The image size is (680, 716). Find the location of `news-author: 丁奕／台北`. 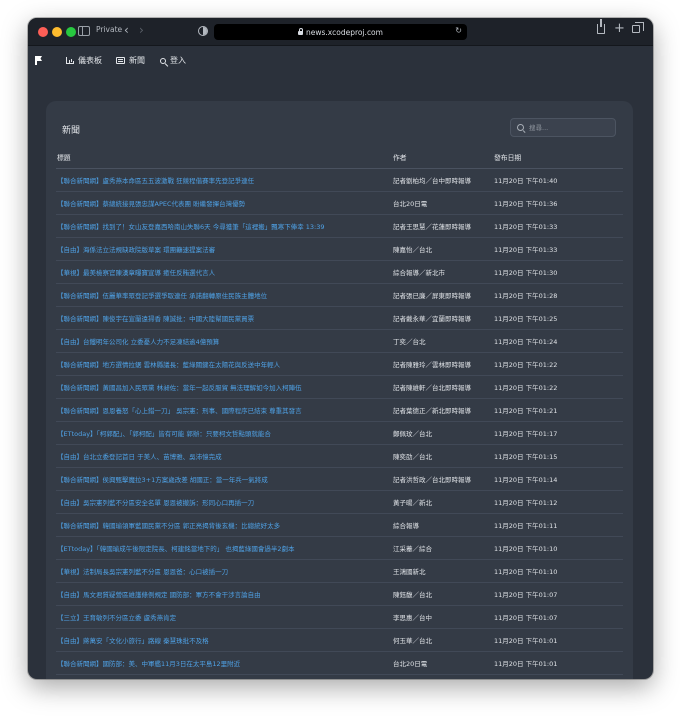

news-author: 丁奕／台北 is located at coordinates (442, 341).